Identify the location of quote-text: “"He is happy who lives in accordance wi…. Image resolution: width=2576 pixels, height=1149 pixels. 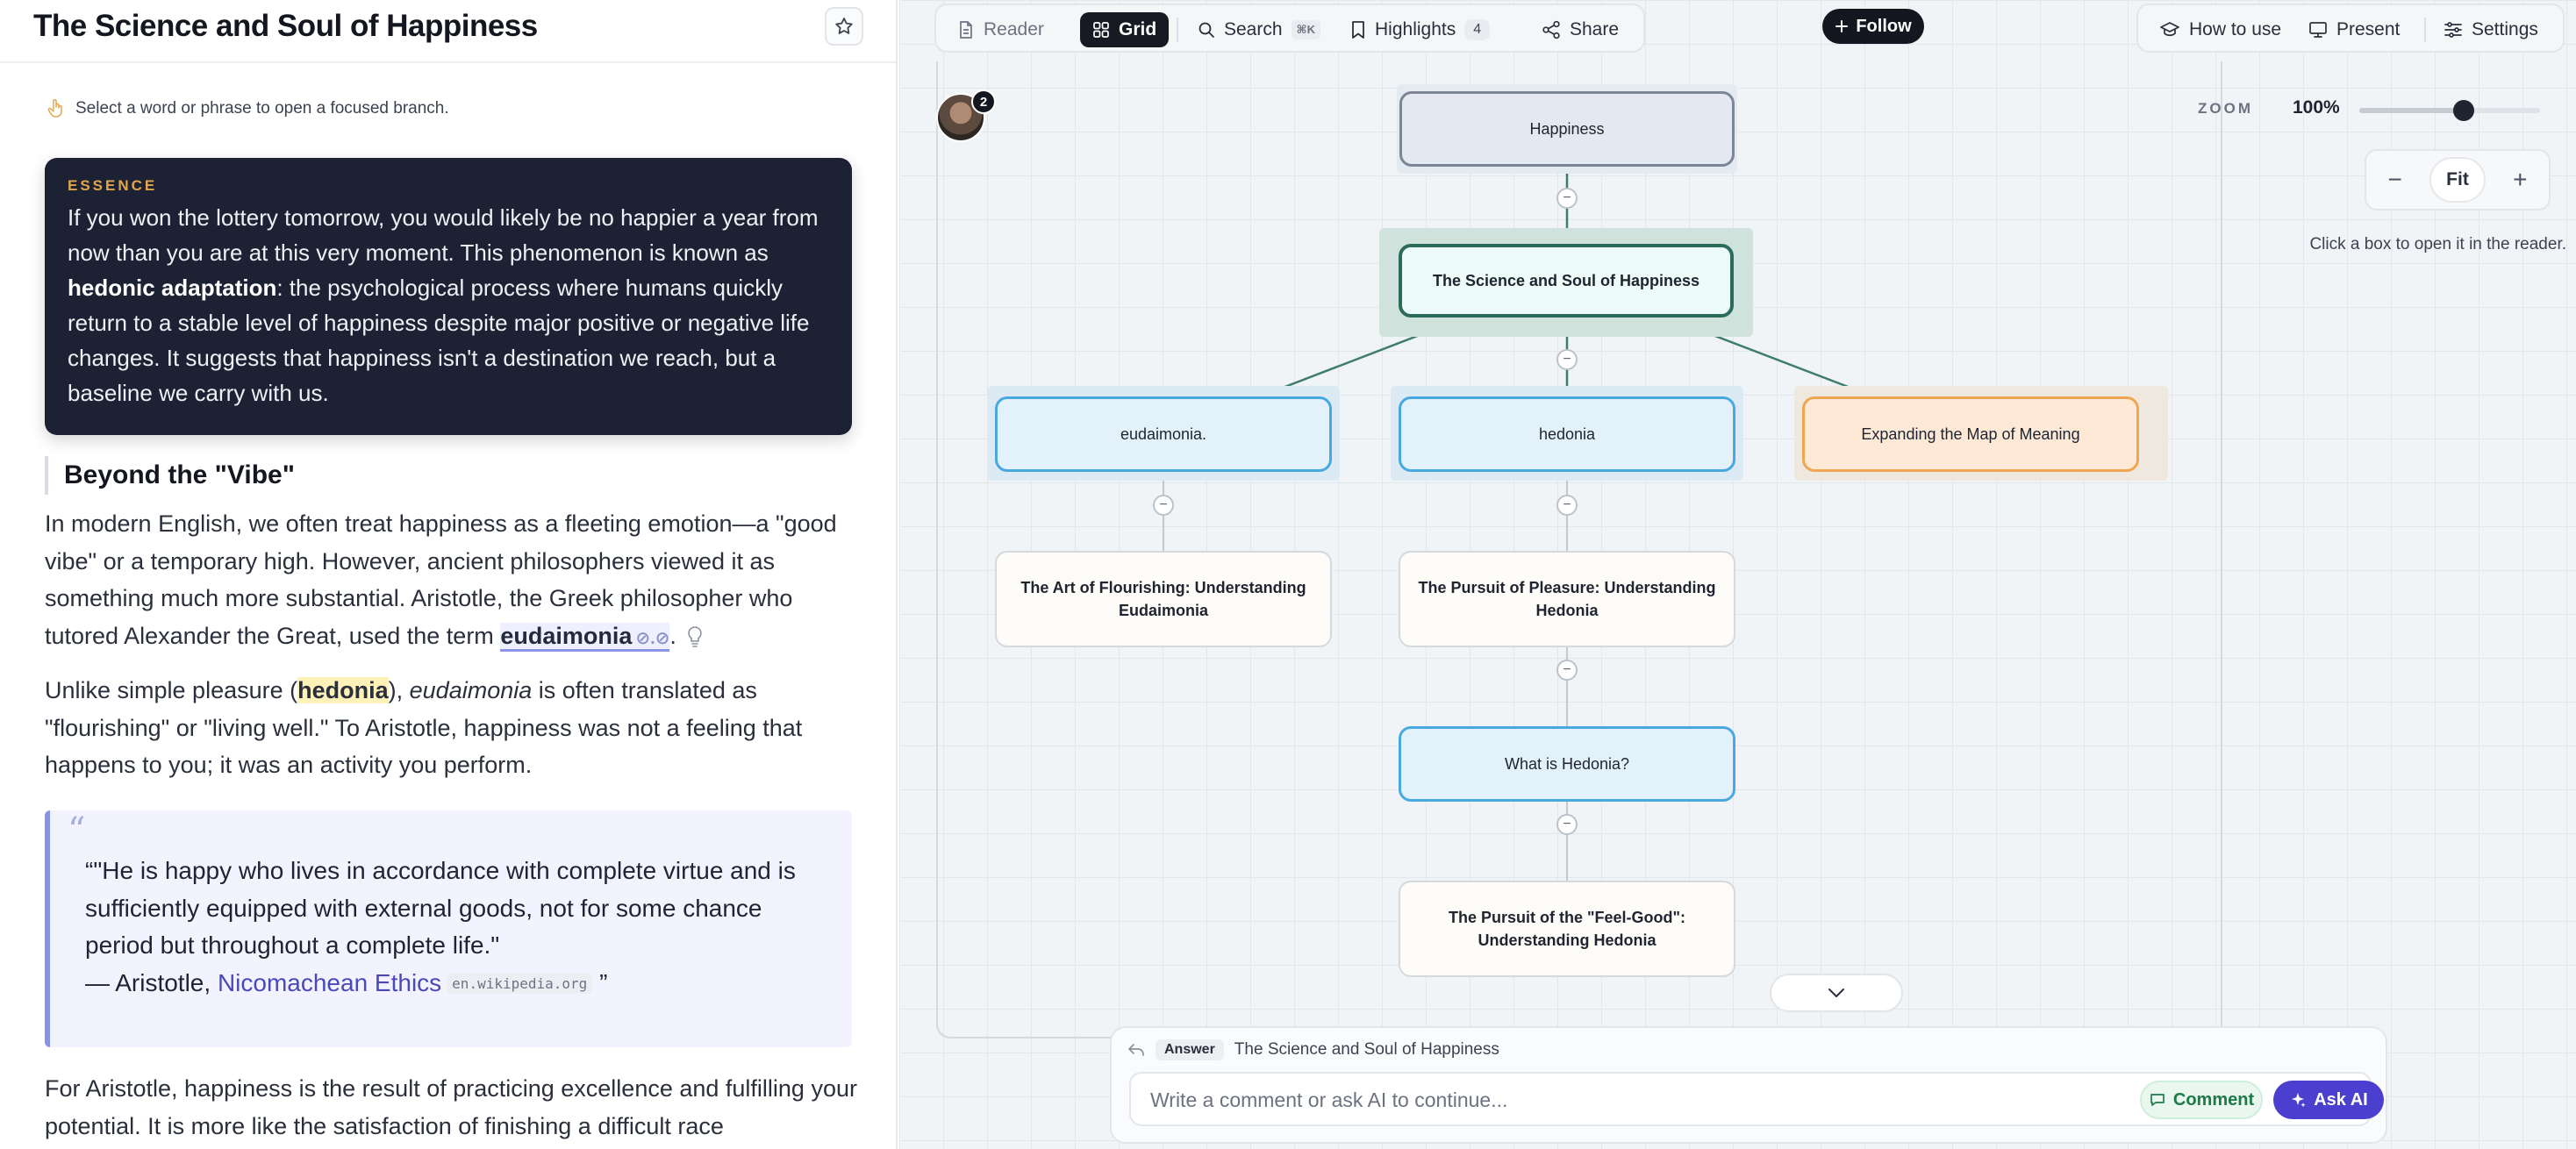
(458, 928).